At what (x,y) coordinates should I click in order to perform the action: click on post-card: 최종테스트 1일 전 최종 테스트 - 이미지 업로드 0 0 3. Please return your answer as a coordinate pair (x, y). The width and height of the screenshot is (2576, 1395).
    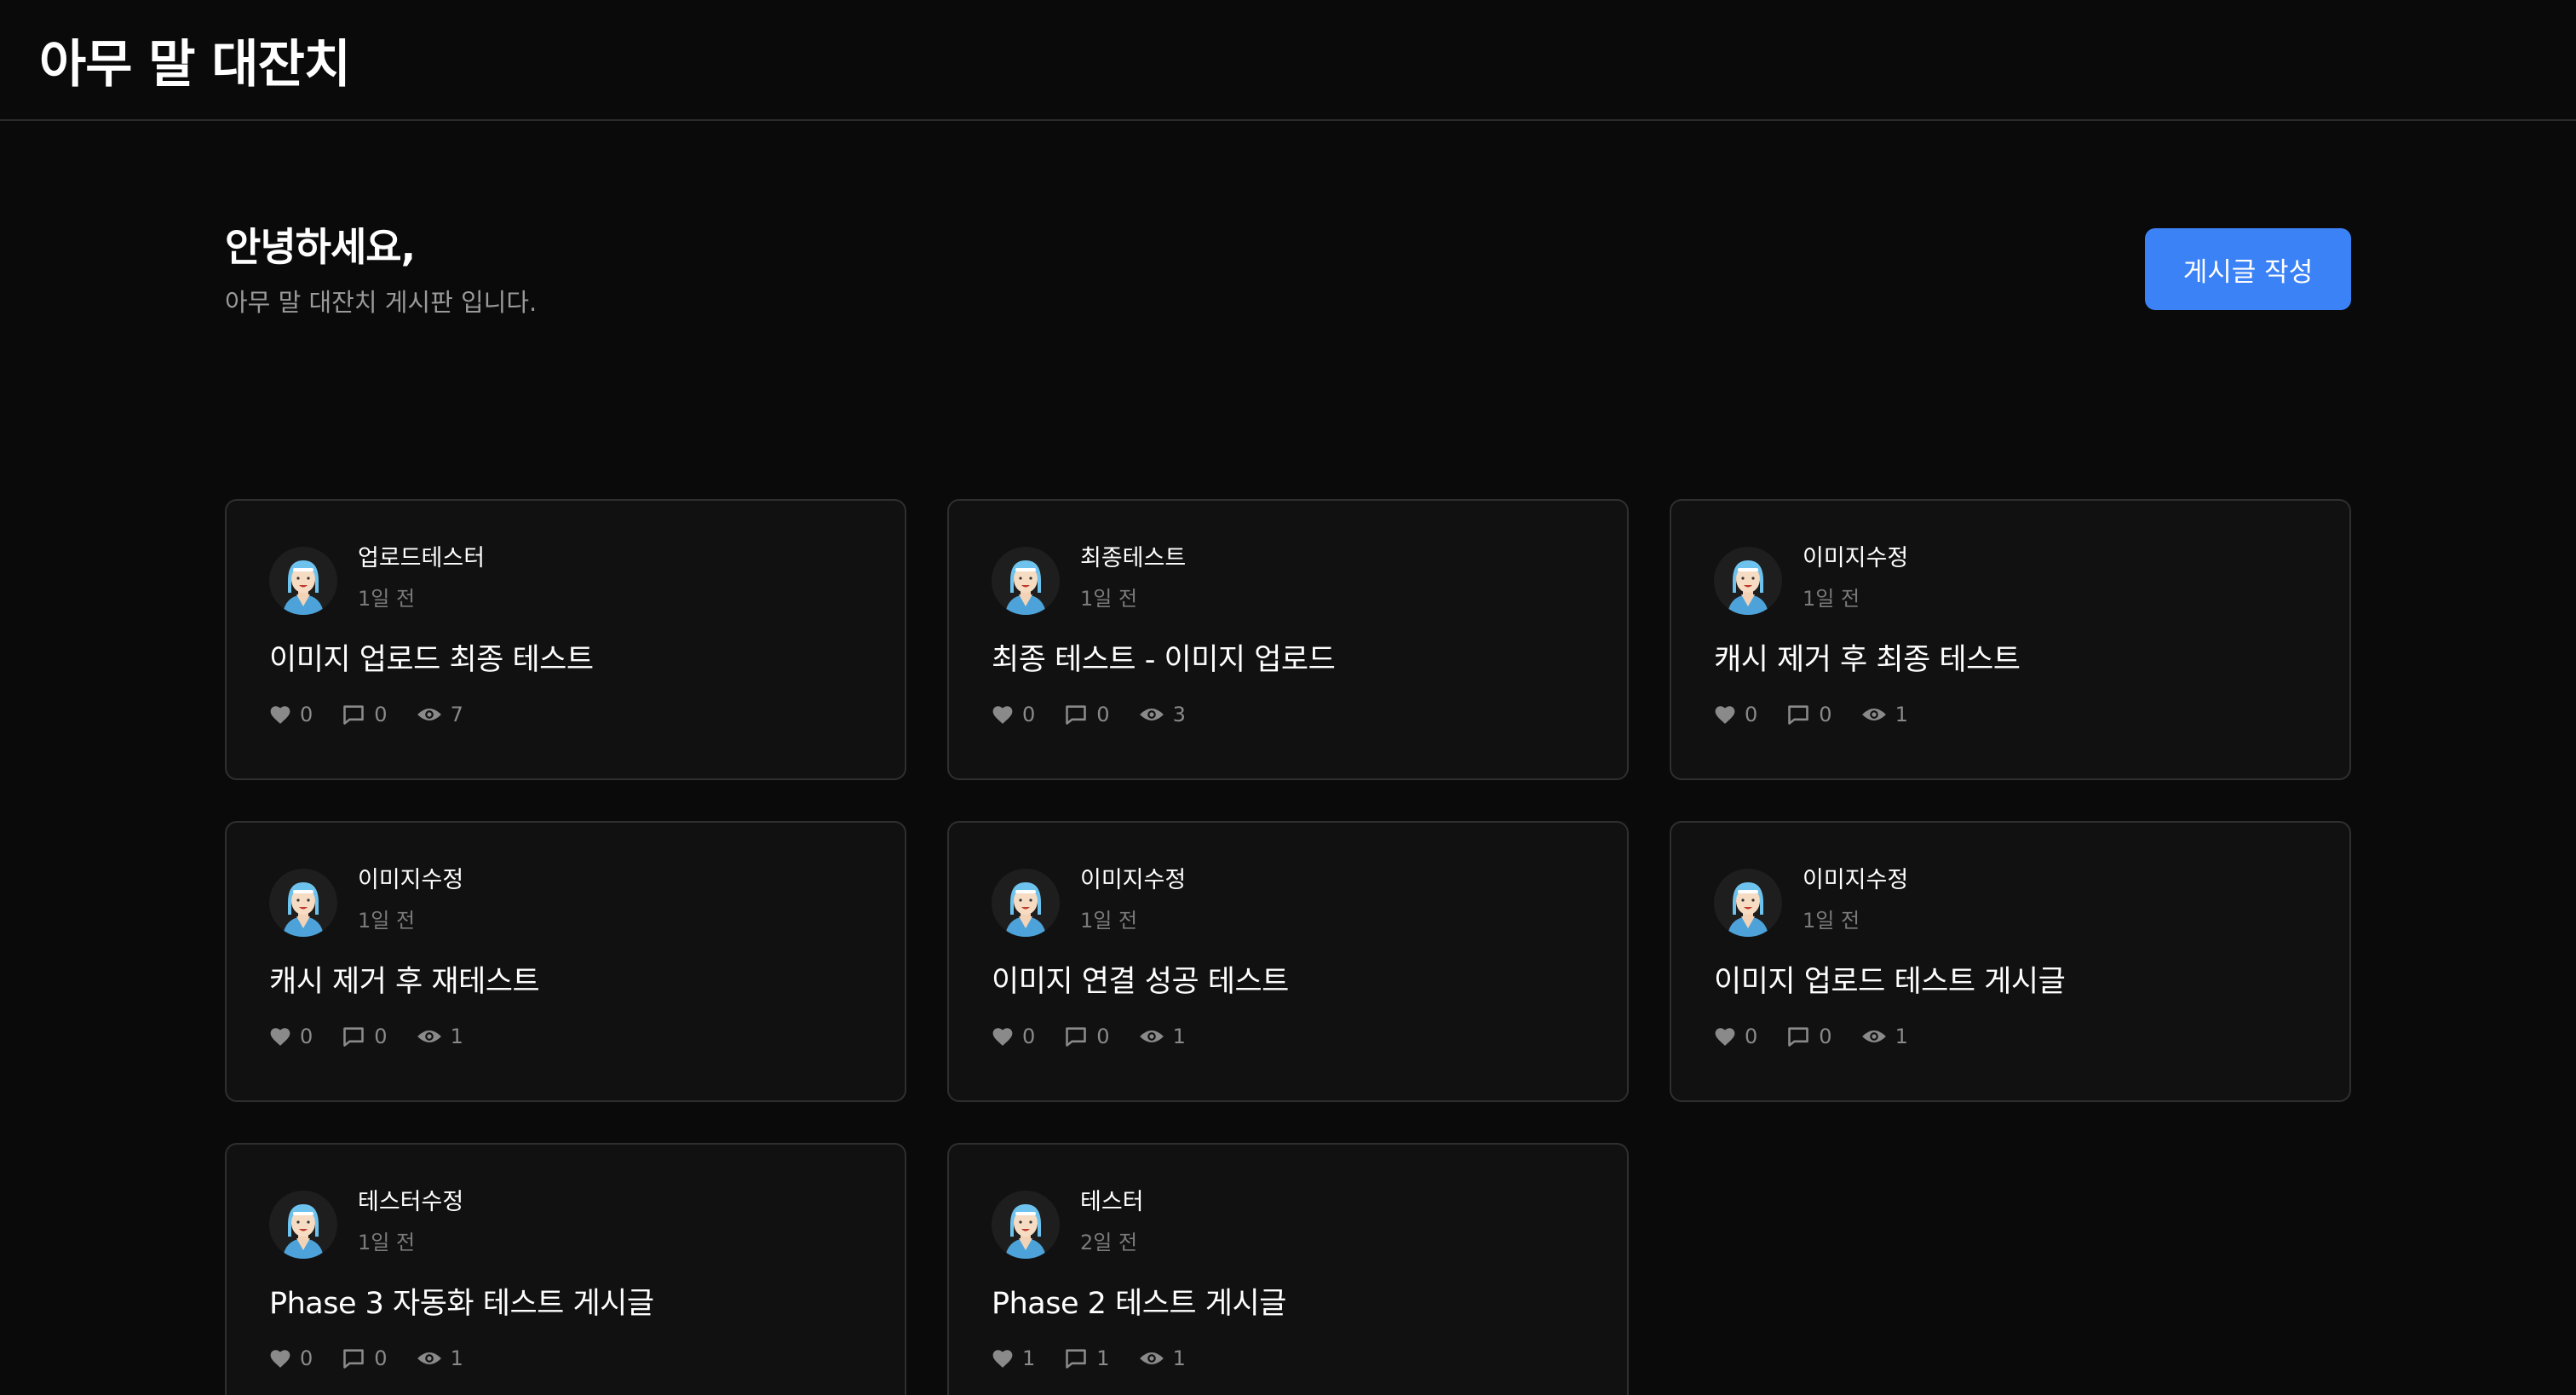
    Looking at the image, I should click on (1288, 639).